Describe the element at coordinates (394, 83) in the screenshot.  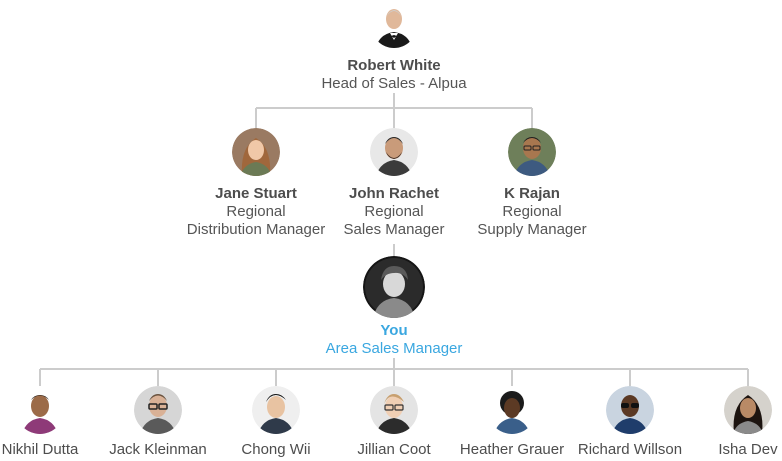
I see `root-title: Head of Sales - Alpua` at that location.